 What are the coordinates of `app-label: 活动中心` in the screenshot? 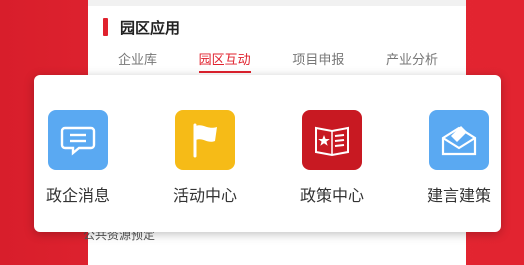 It's located at (204, 195).